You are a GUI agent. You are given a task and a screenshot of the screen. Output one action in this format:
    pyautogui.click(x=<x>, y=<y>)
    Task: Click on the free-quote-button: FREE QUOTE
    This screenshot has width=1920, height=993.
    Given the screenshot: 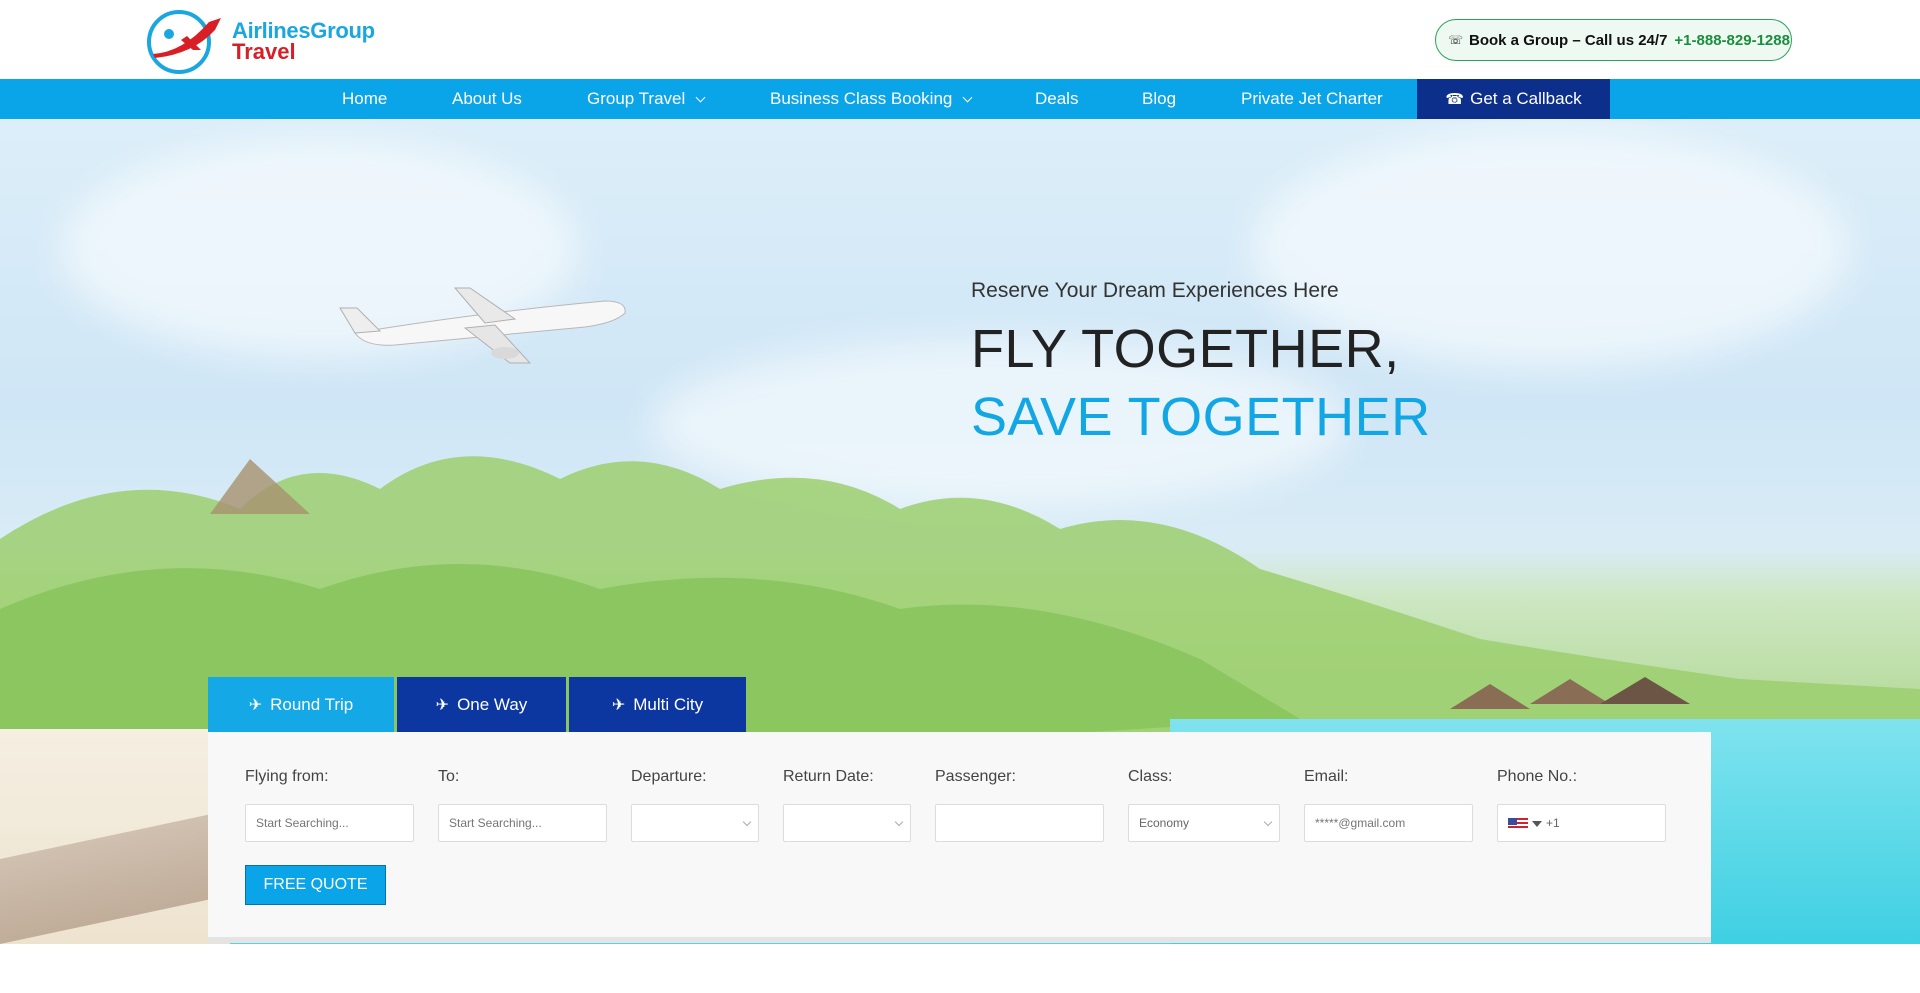 What is the action you would take?
    pyautogui.click(x=315, y=885)
    